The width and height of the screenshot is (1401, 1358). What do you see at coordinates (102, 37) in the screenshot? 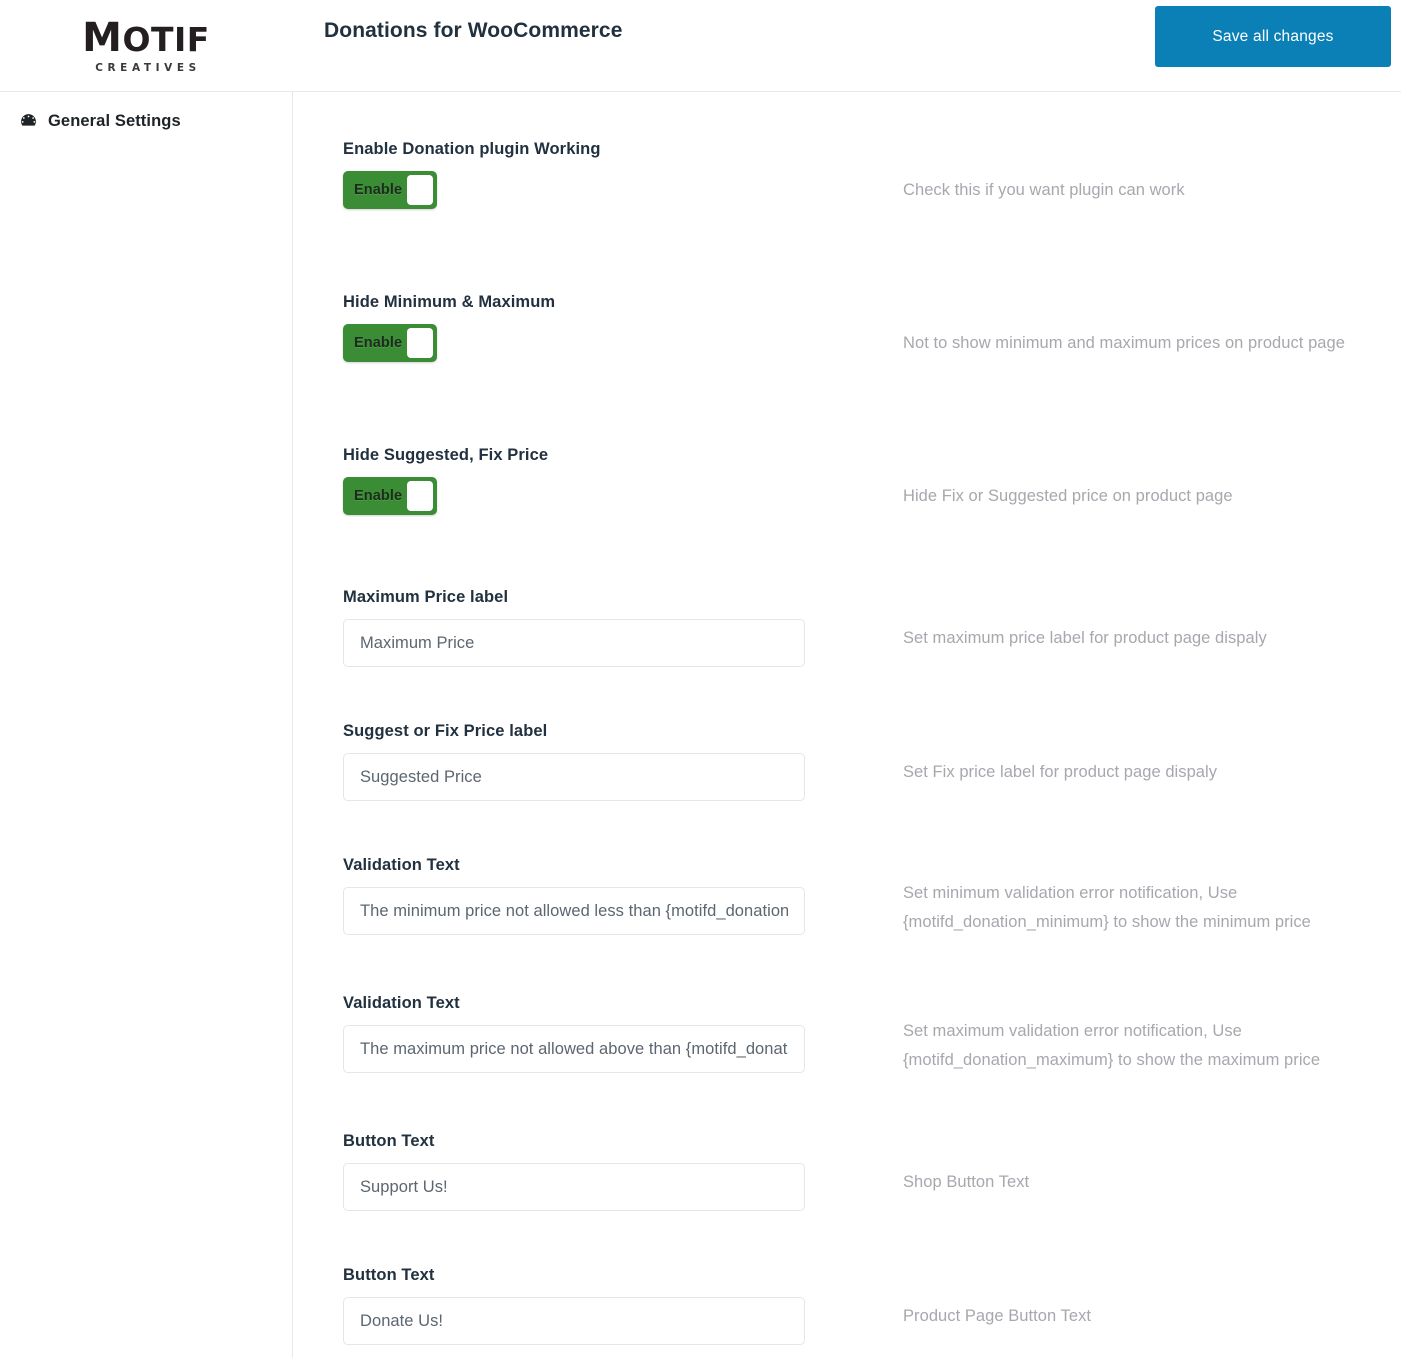
I see `brand-name-lead: M` at bounding box center [102, 37].